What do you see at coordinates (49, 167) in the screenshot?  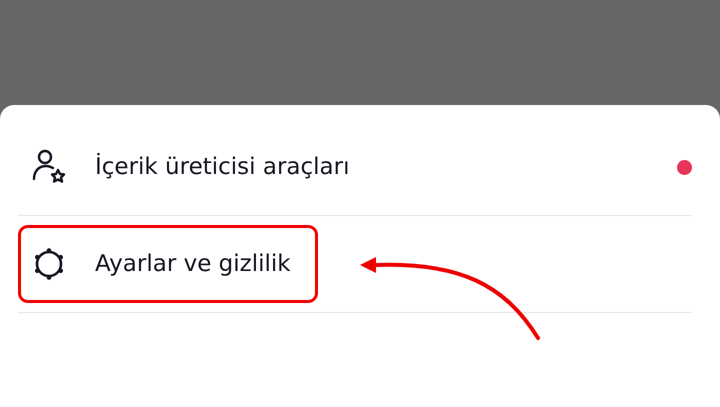 I see `user-star-icon` at bounding box center [49, 167].